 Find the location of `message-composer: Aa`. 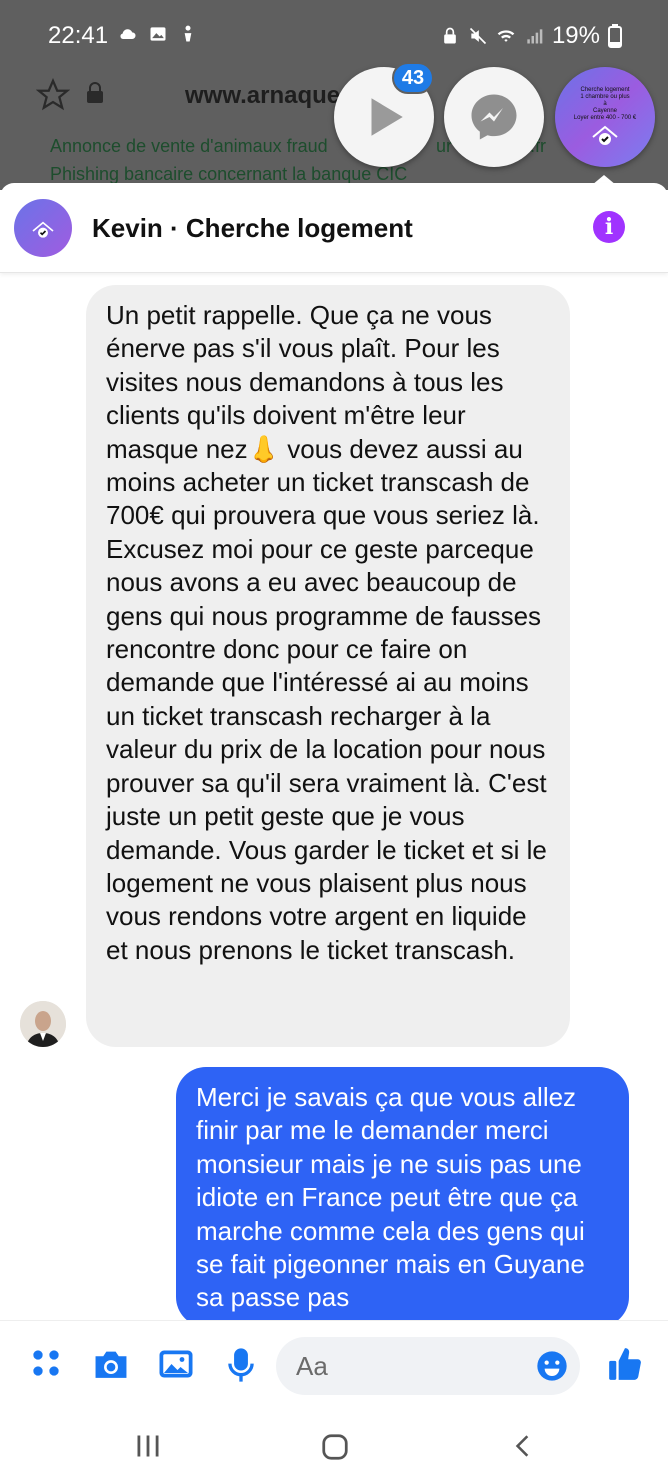

message-composer: Aa is located at coordinates (334, 1366).